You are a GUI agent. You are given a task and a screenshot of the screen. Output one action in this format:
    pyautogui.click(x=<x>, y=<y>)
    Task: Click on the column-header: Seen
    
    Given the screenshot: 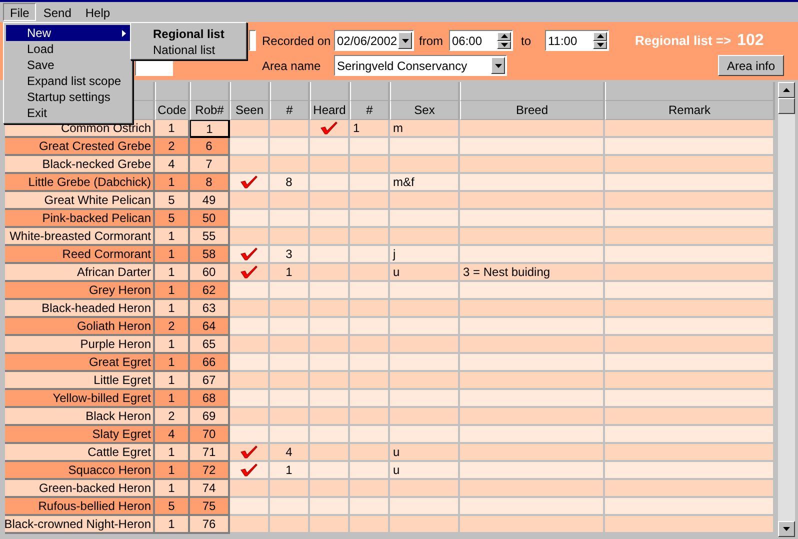 What is the action you would take?
    pyautogui.click(x=250, y=110)
    